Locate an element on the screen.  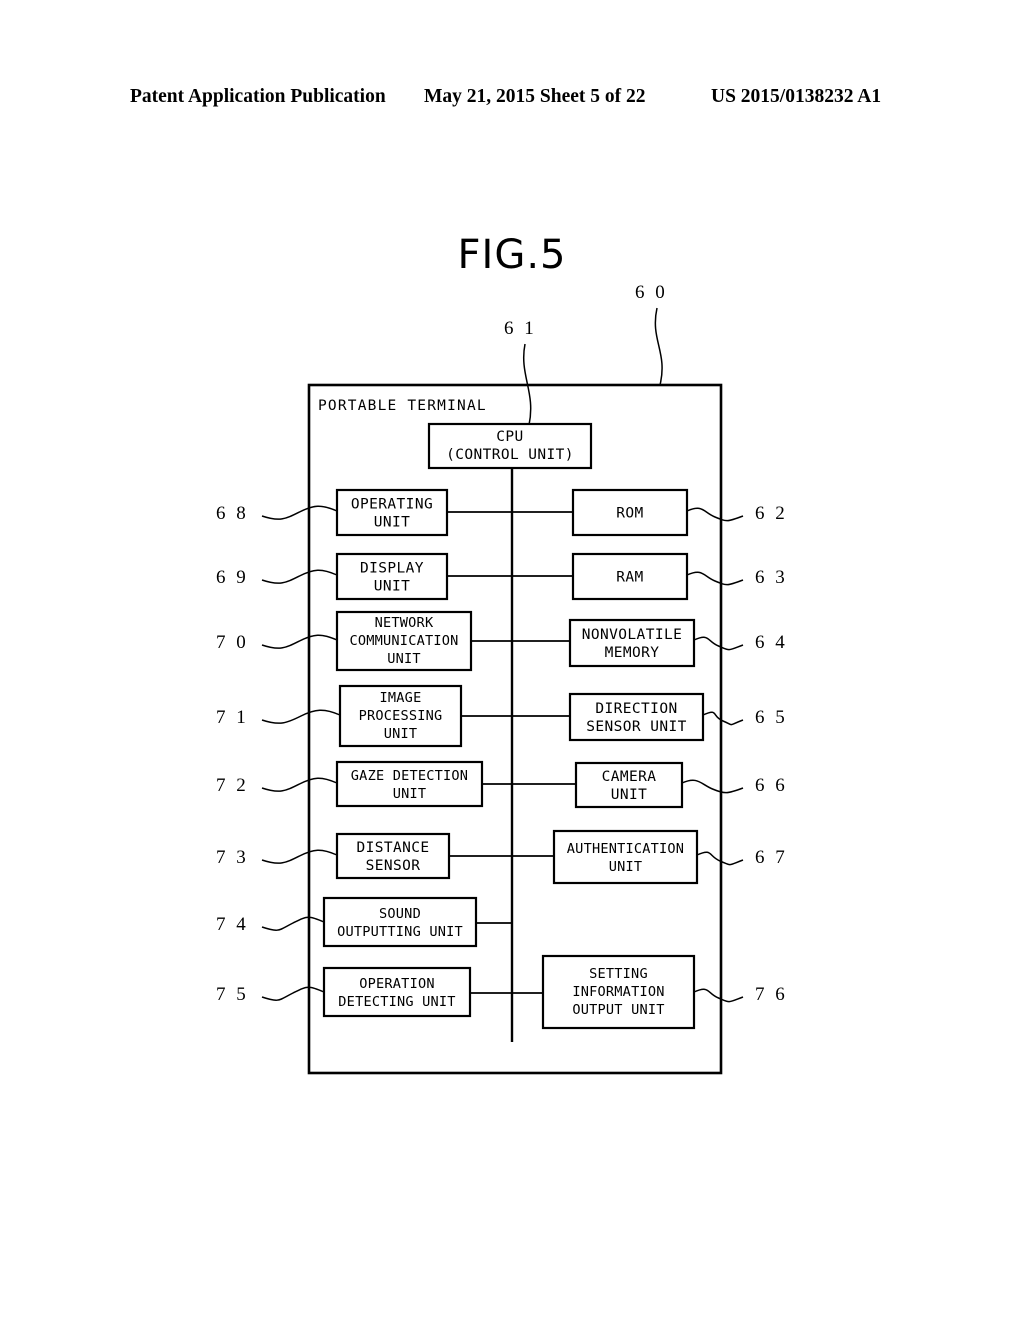
ref-group-left-1: 6 9 is located at coordinates (277, 577).